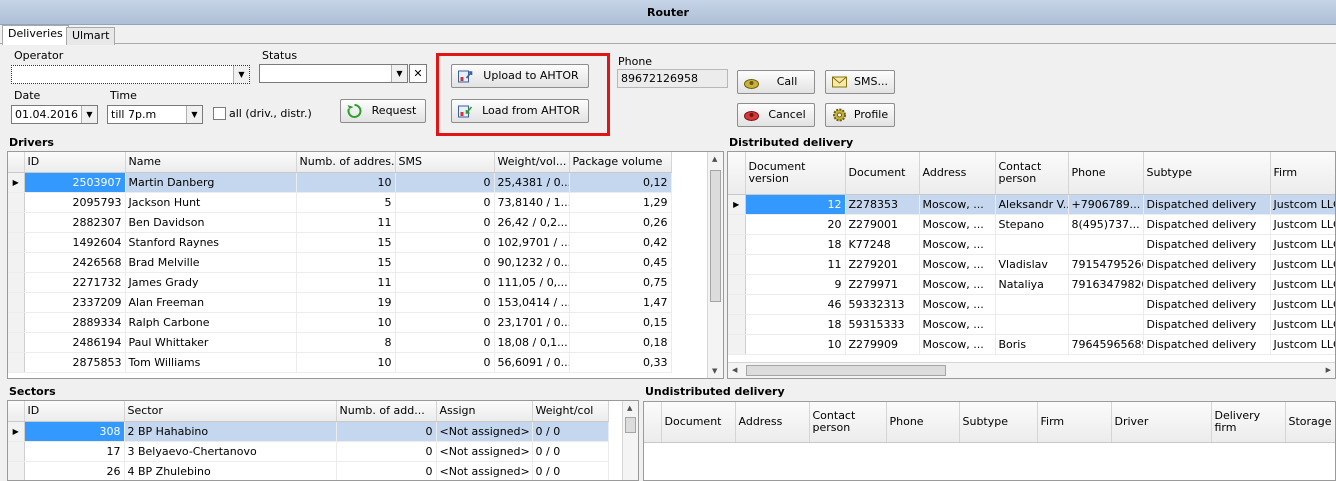 The image size is (1336, 481). I want to click on status-select: ▼, so click(333, 73).